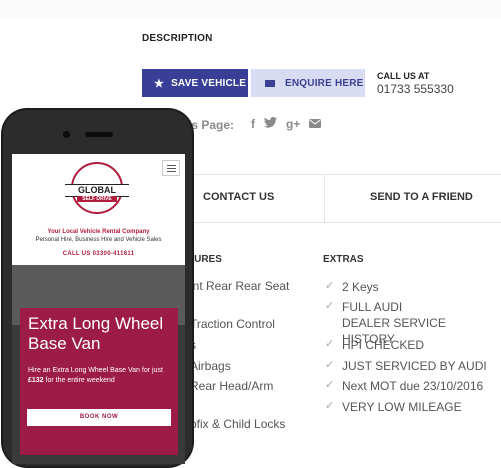  I want to click on extra-item: ✓ 2 Keys, so click(352, 287).